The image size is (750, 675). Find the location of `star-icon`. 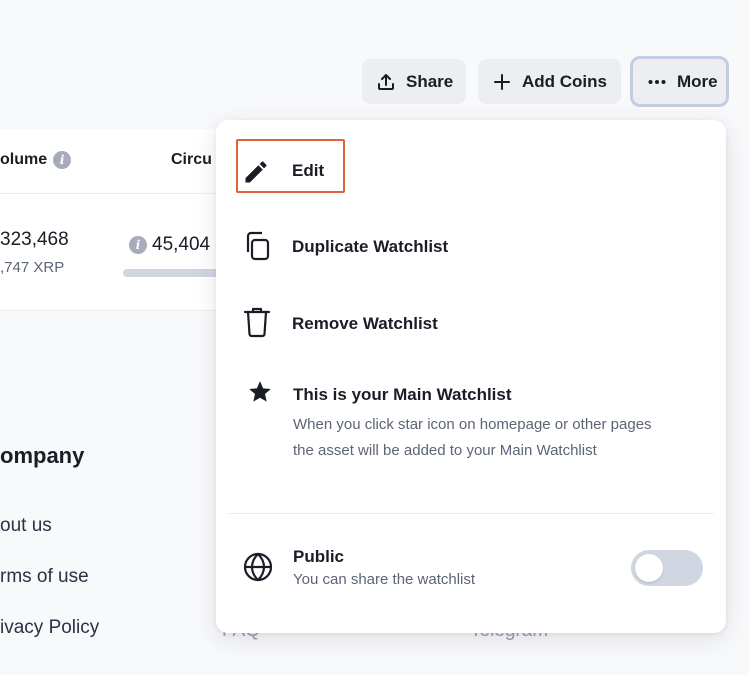

star-icon is located at coordinates (260, 394).